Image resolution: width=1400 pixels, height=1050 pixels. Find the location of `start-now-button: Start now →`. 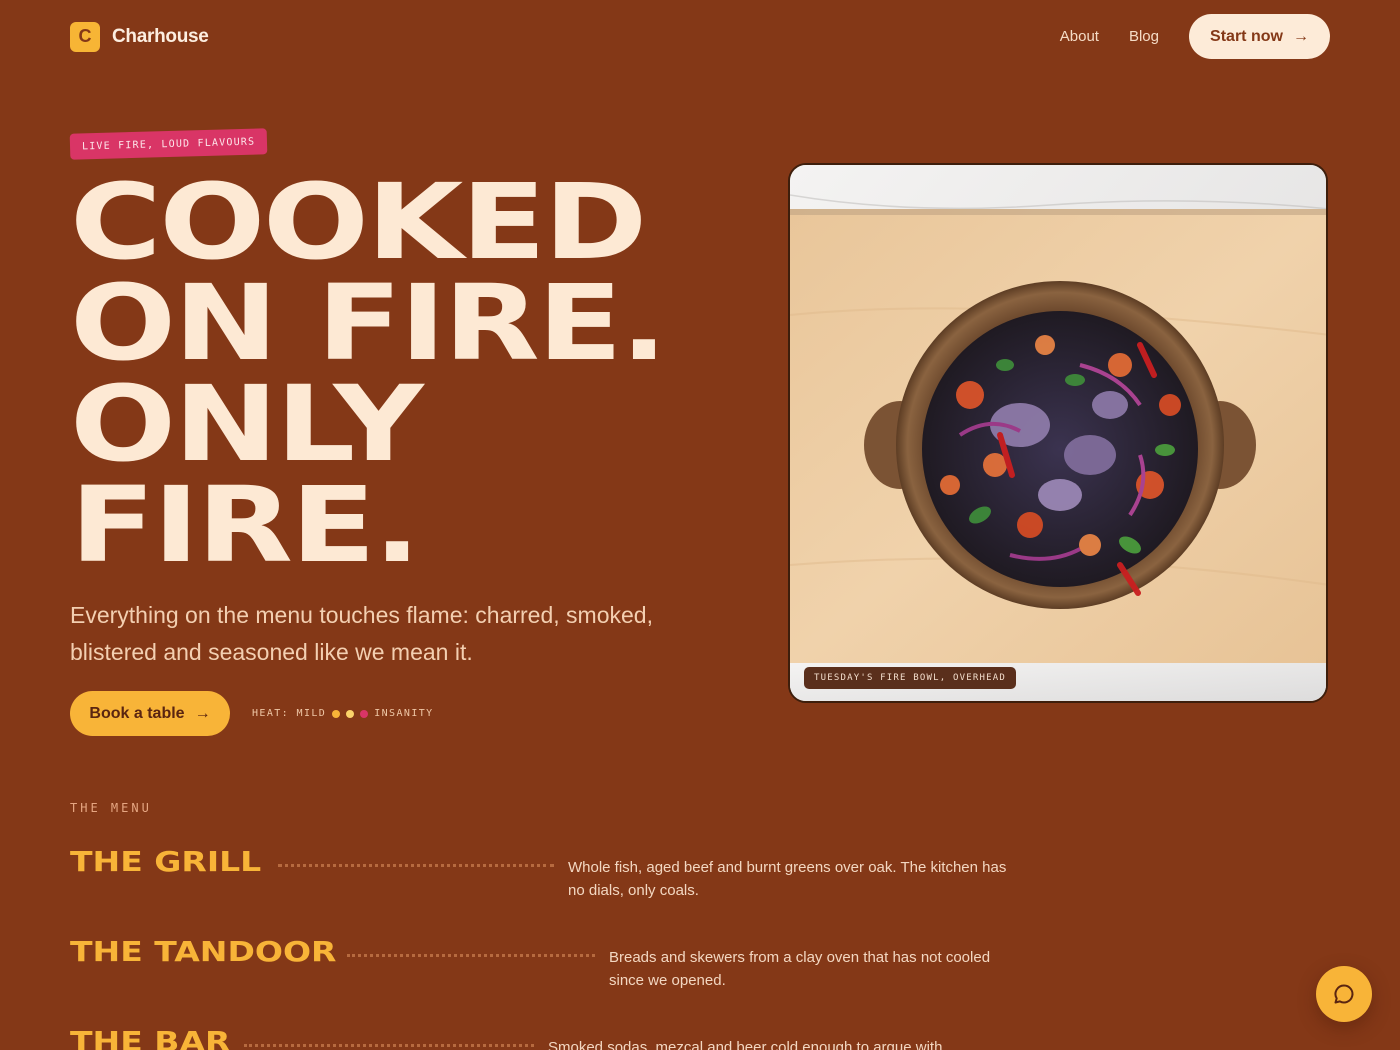

start-now-button: Start now → is located at coordinates (1259, 36).